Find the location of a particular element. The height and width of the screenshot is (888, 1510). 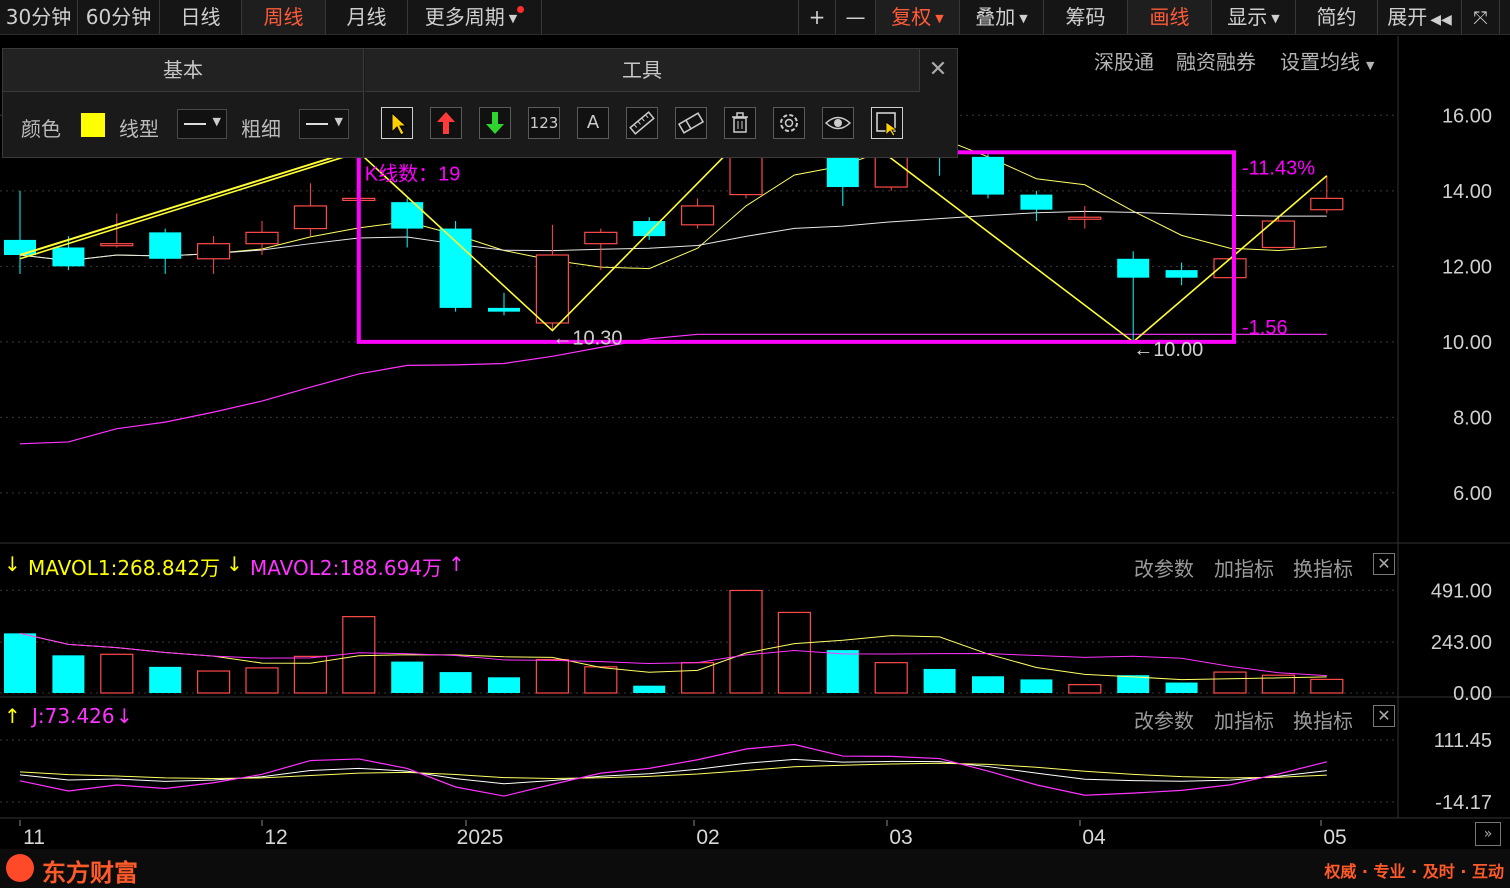

thickness-label: 粗细 is located at coordinates (261, 129).